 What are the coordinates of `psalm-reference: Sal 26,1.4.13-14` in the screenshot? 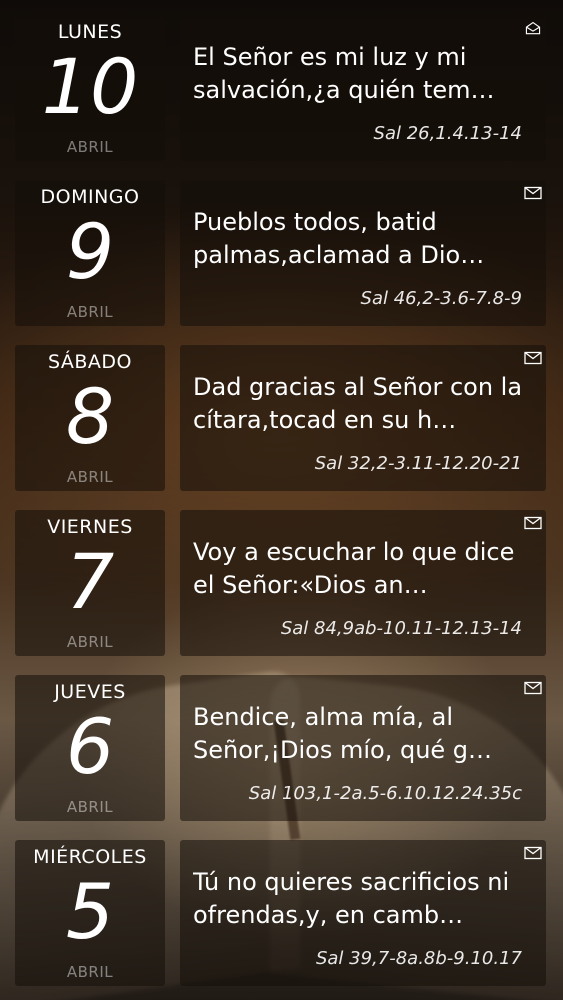 It's located at (447, 133).